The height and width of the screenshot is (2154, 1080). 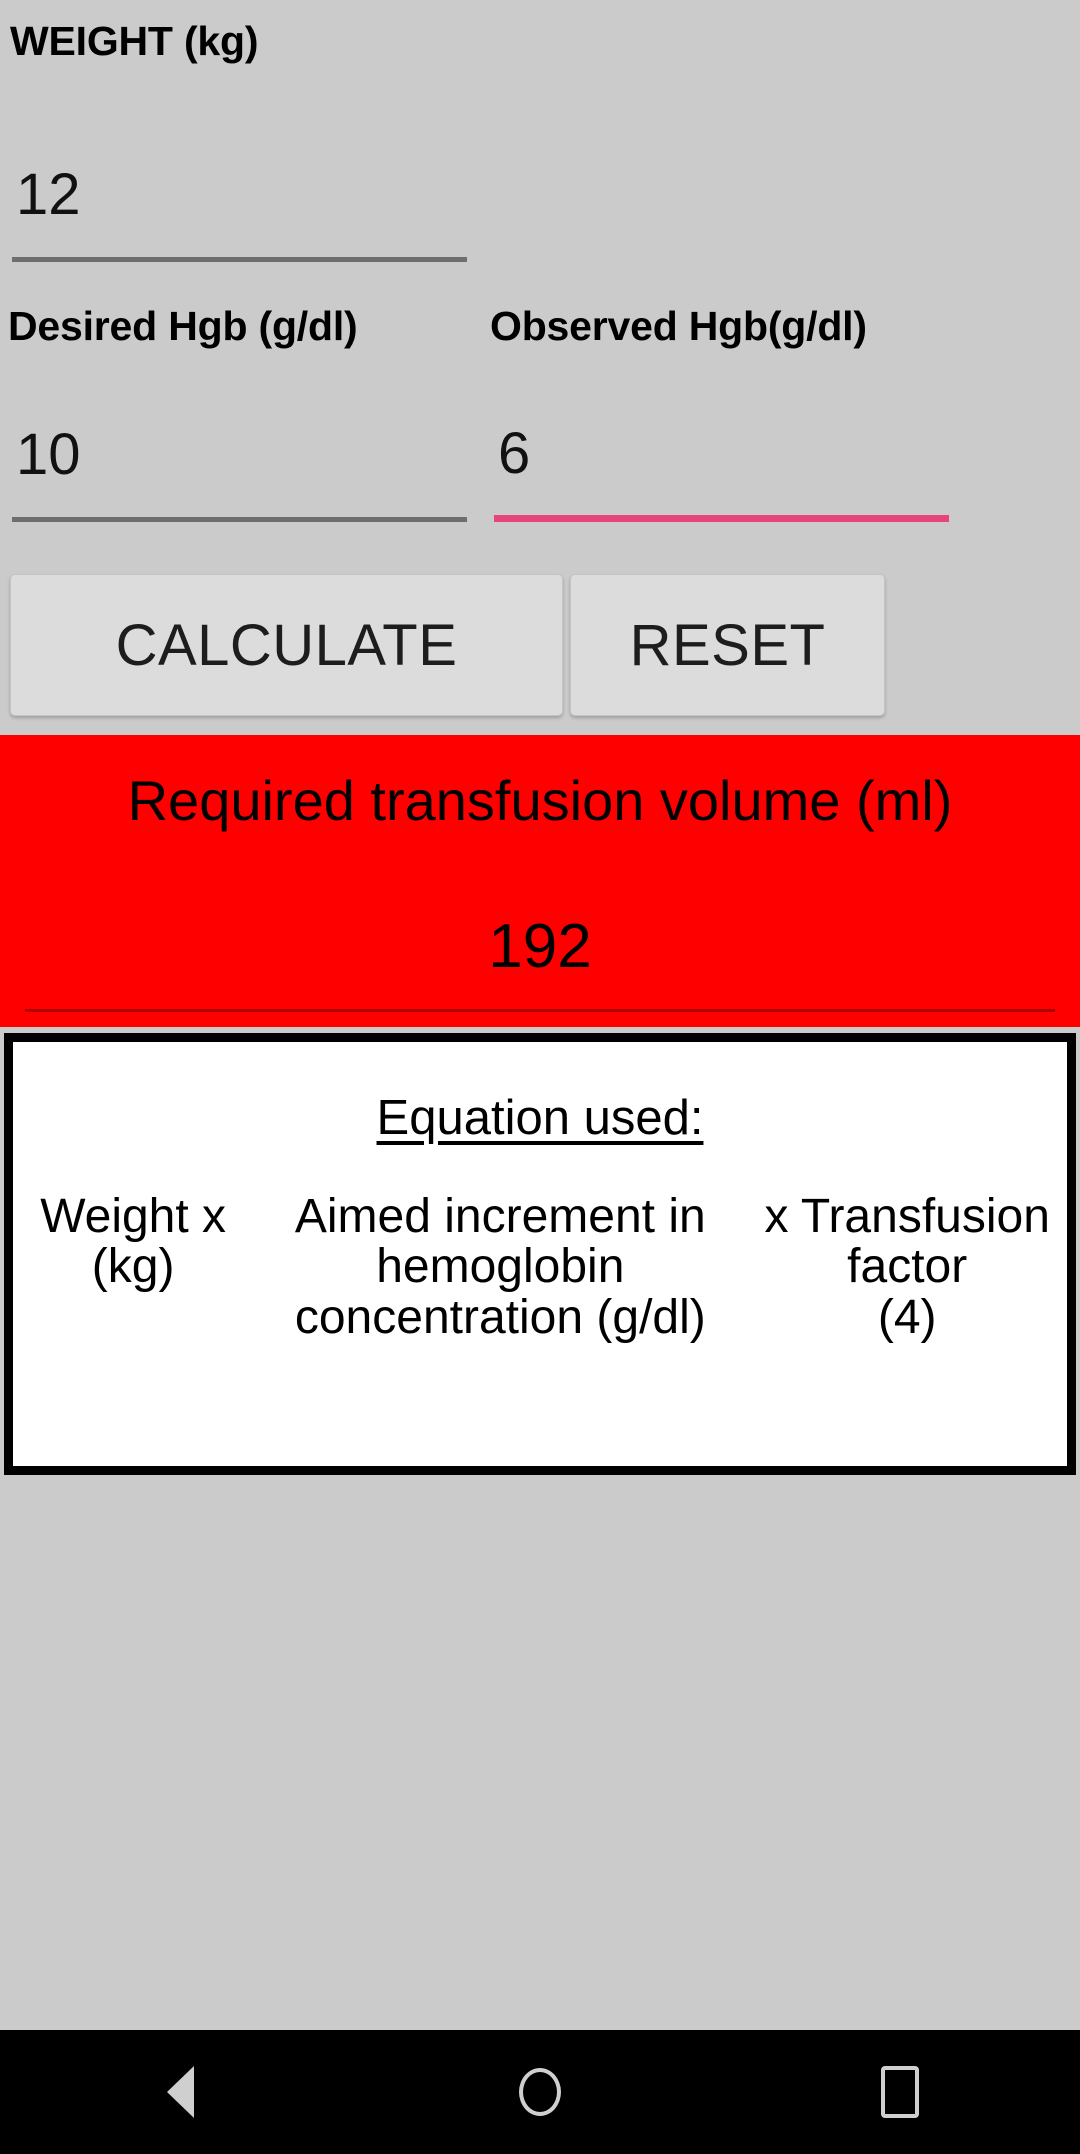 I want to click on observed-hgb-label: Observed Hgb(g/dl), so click(x=678, y=326).